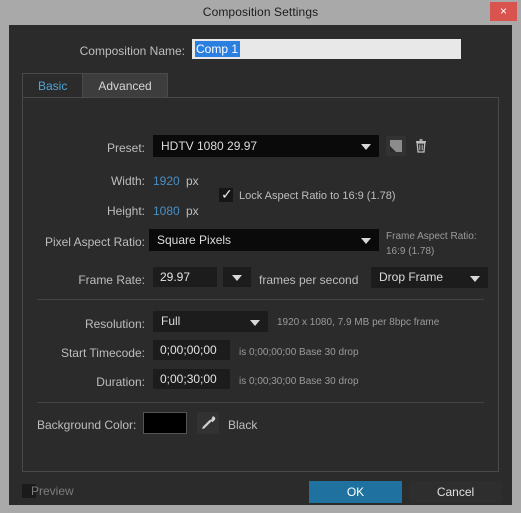  I want to click on drop-frame-select: Drop Frame, so click(429, 277).